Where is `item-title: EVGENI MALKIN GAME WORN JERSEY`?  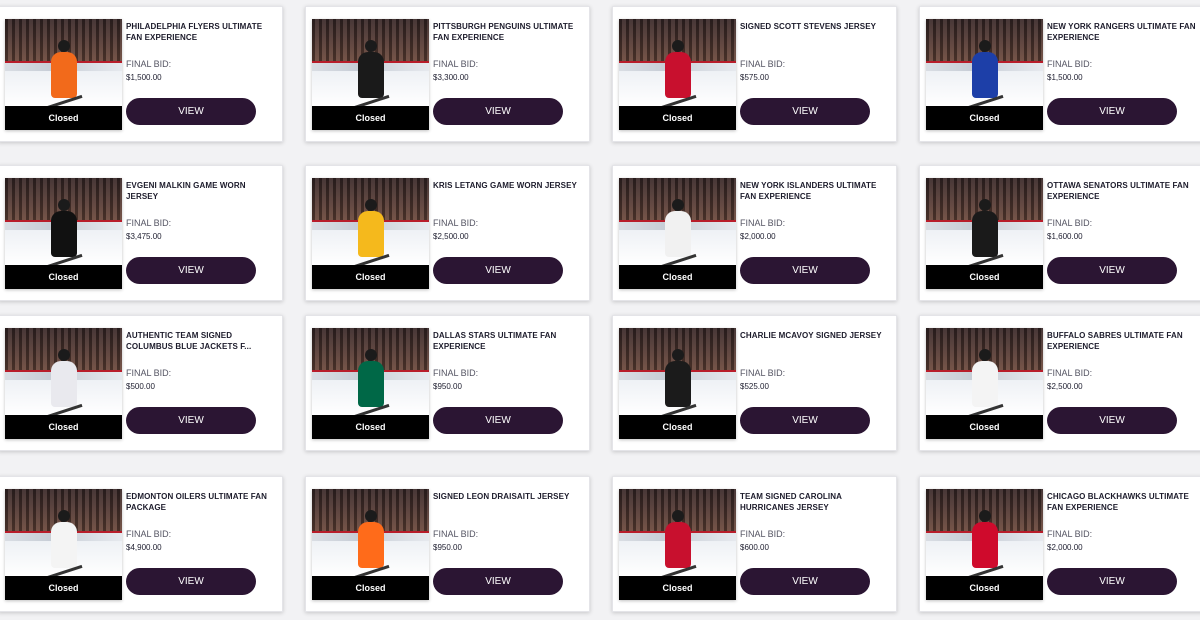 item-title: EVGENI MALKIN GAME WORN JERSEY is located at coordinates (201, 191).